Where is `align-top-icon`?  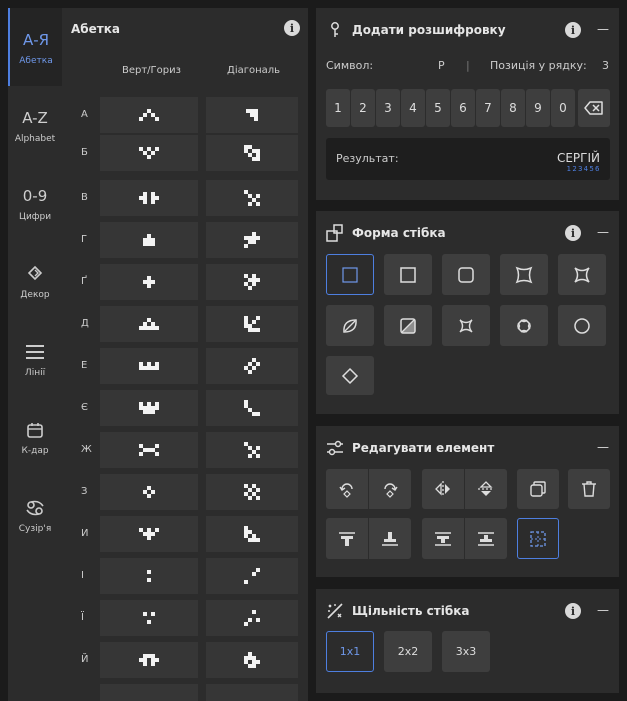
align-top-icon is located at coordinates (347, 538).